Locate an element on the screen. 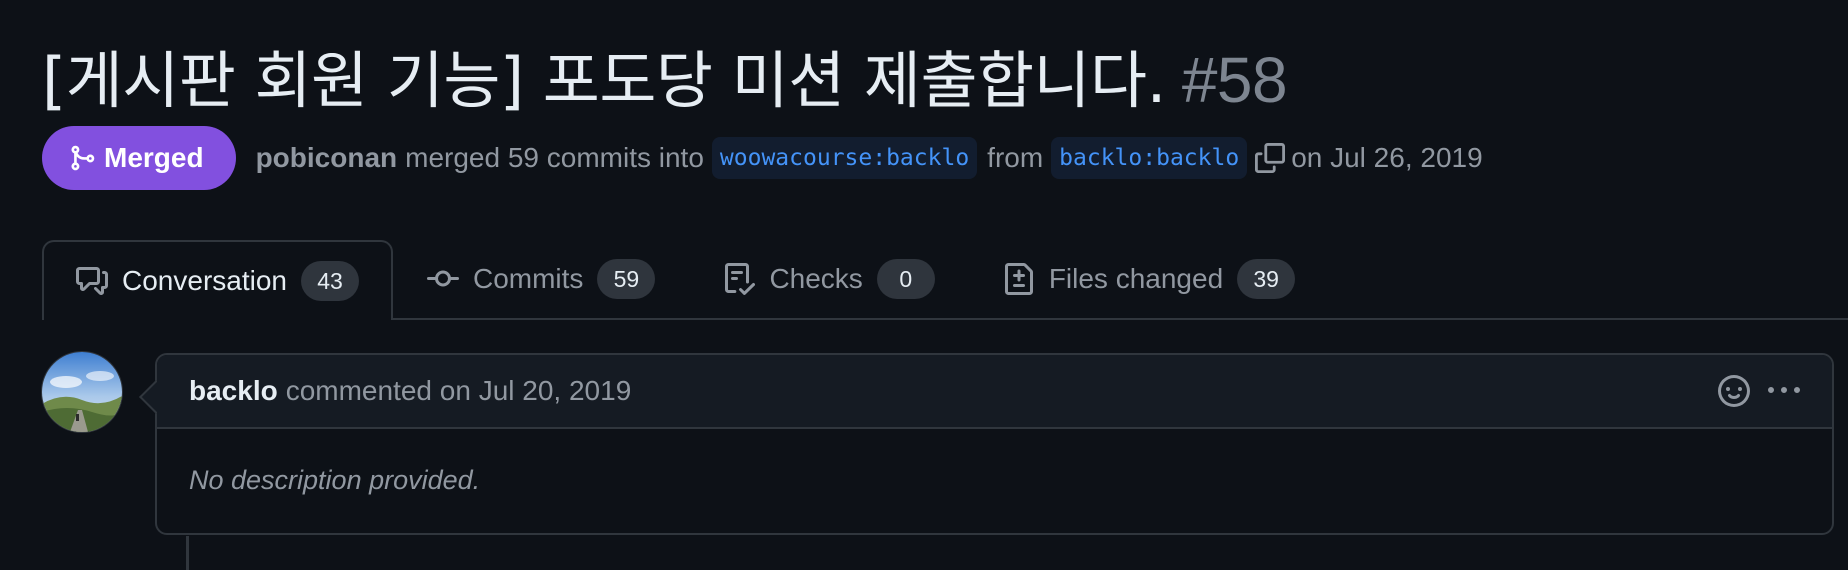  tab-conversation: Conversation 43 is located at coordinates (217, 280).